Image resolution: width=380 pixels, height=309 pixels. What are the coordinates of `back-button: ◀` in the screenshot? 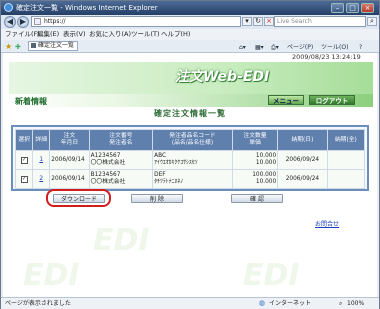 It's located at (10, 22).